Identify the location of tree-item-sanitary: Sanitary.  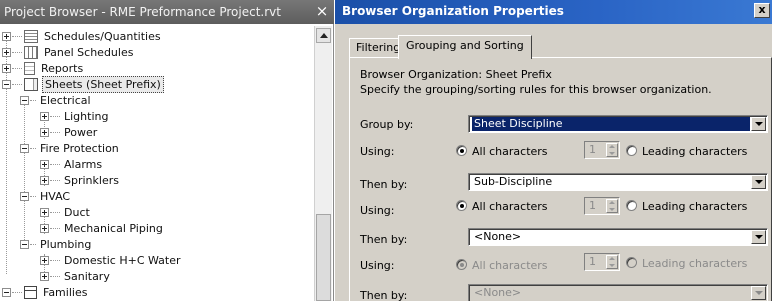
(76, 276).